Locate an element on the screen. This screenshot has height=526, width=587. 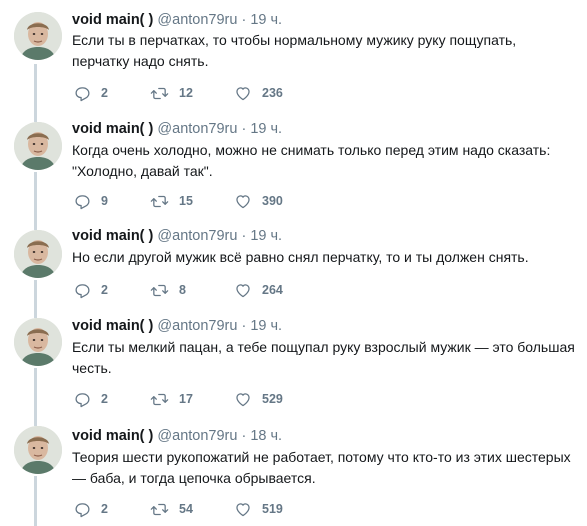
tweet-actions: 2 8 264 is located at coordinates (222, 290).